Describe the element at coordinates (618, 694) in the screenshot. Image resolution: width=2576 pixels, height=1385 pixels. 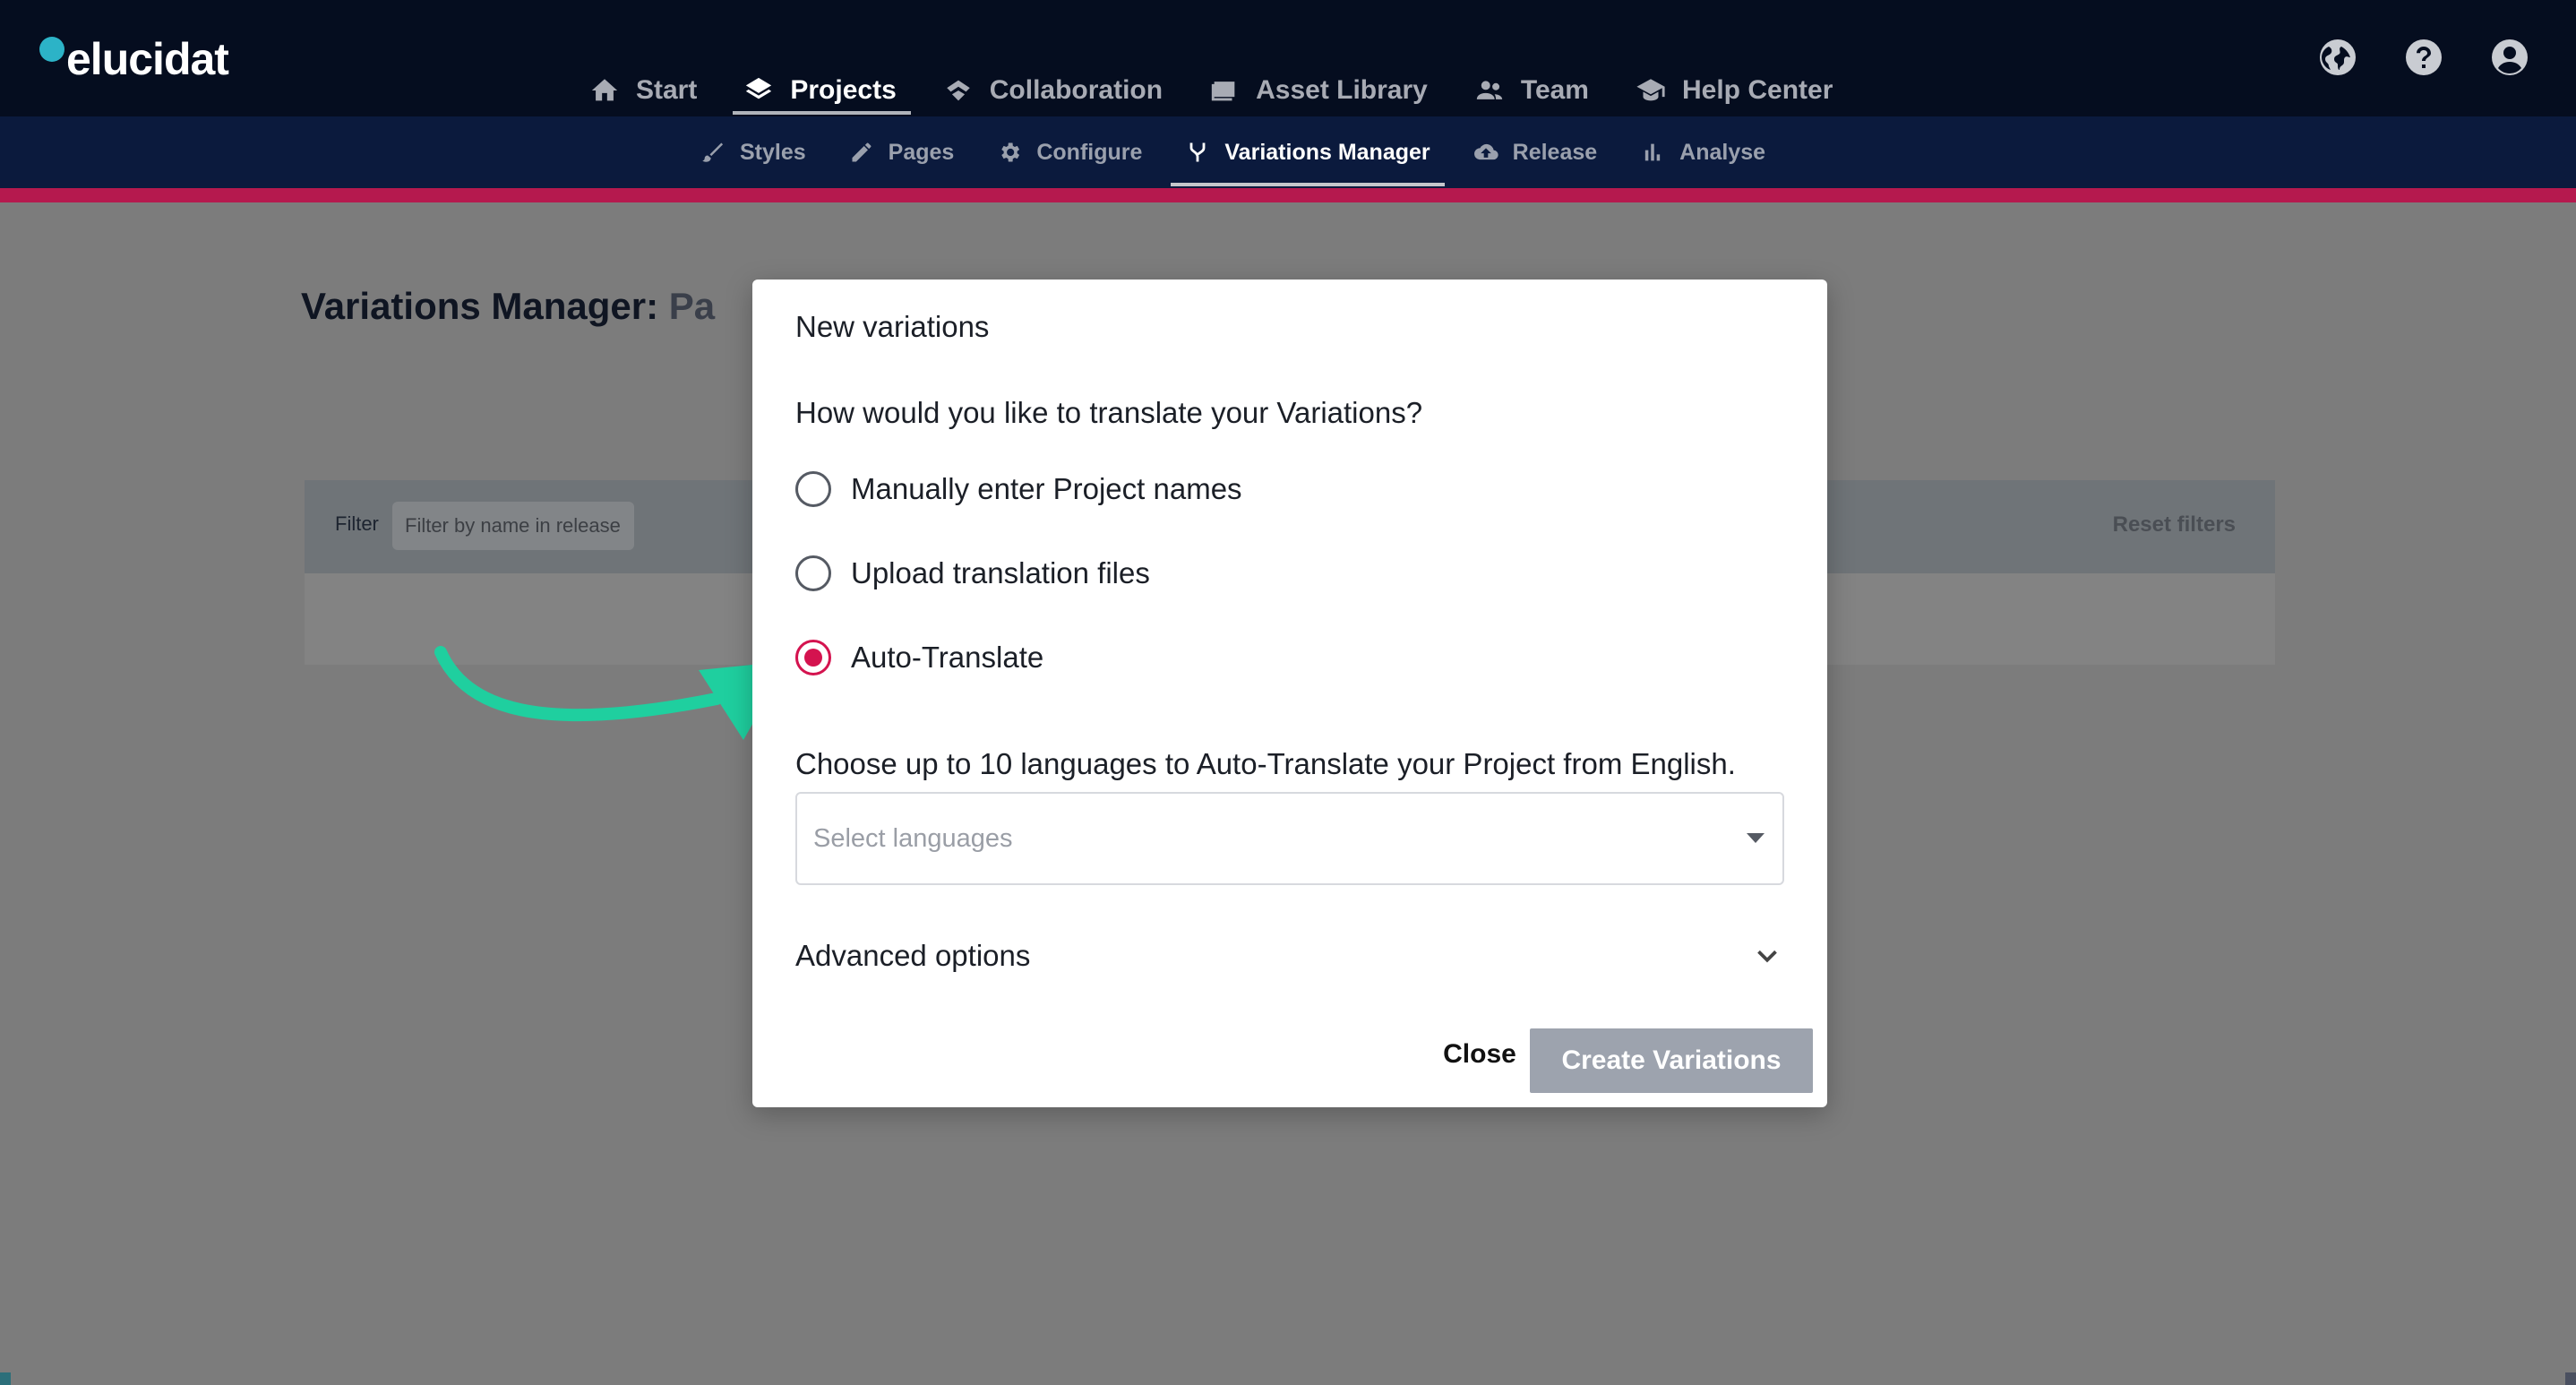
I see `annotation-arrow` at that location.